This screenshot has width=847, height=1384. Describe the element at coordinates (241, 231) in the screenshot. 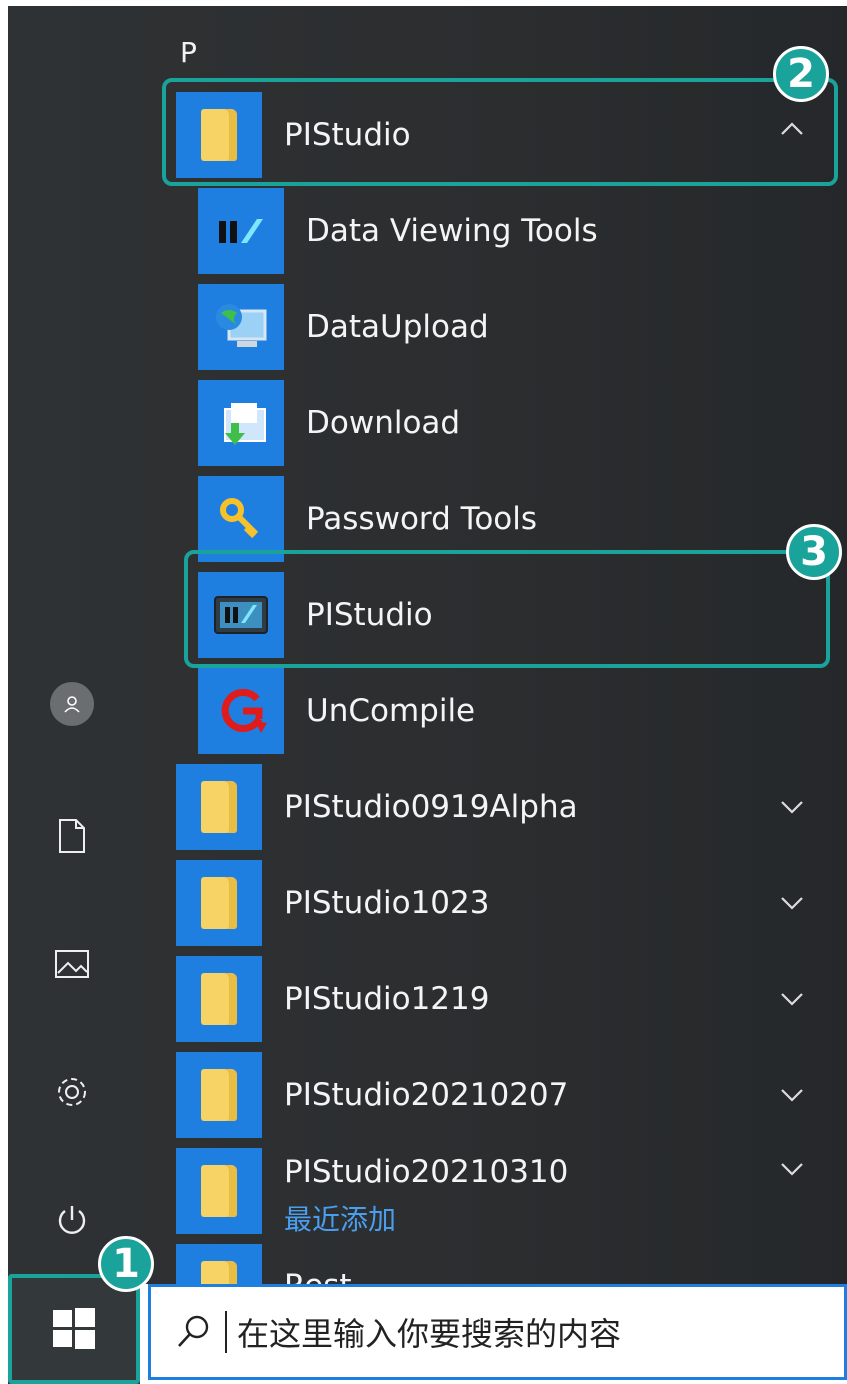

I see `data-viewing-tools-icon` at that location.